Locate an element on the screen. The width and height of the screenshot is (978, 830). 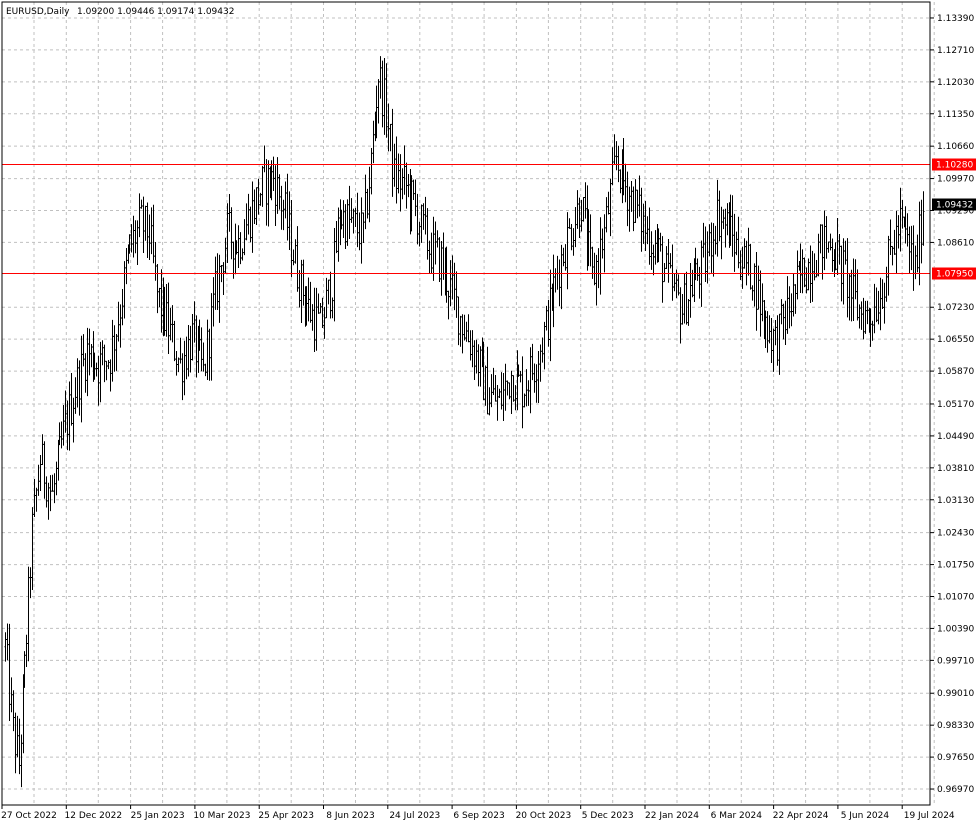
y-tick-label: 1.12710 is located at coordinates (955, 51).